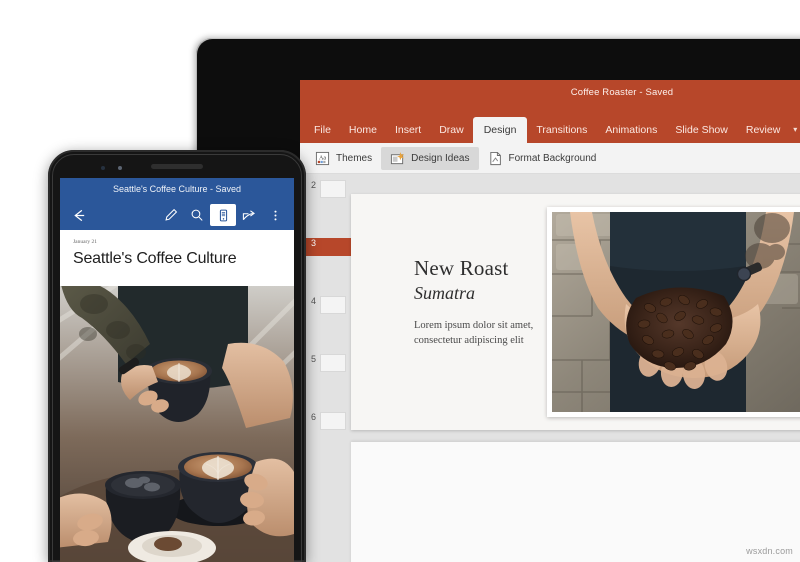 This screenshot has height=562, width=800. What do you see at coordinates (622, 92) in the screenshot?
I see `document-title: Coffee Roaster - Saved` at bounding box center [622, 92].